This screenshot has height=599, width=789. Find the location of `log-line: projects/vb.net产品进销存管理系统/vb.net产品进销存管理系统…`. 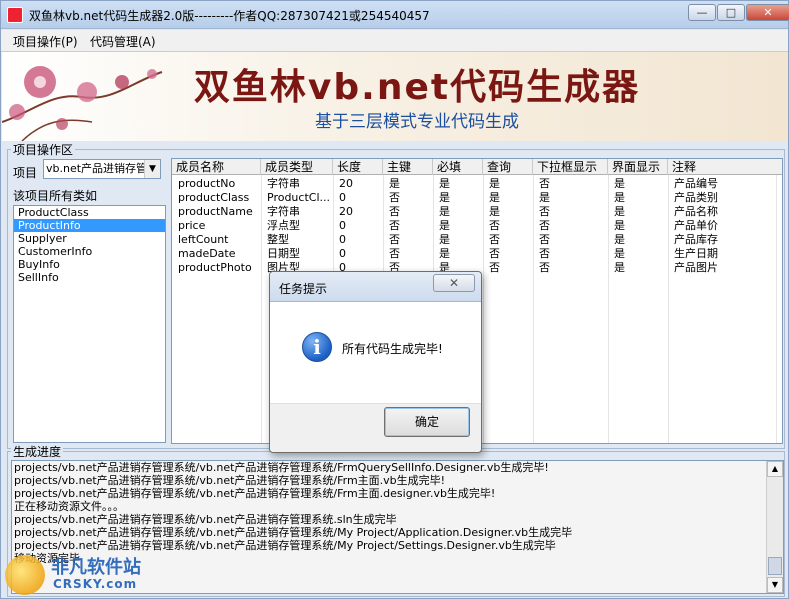

log-line: projects/vb.net产品进销存管理系统/vb.net产品进销存管理系统… is located at coordinates (205, 519).